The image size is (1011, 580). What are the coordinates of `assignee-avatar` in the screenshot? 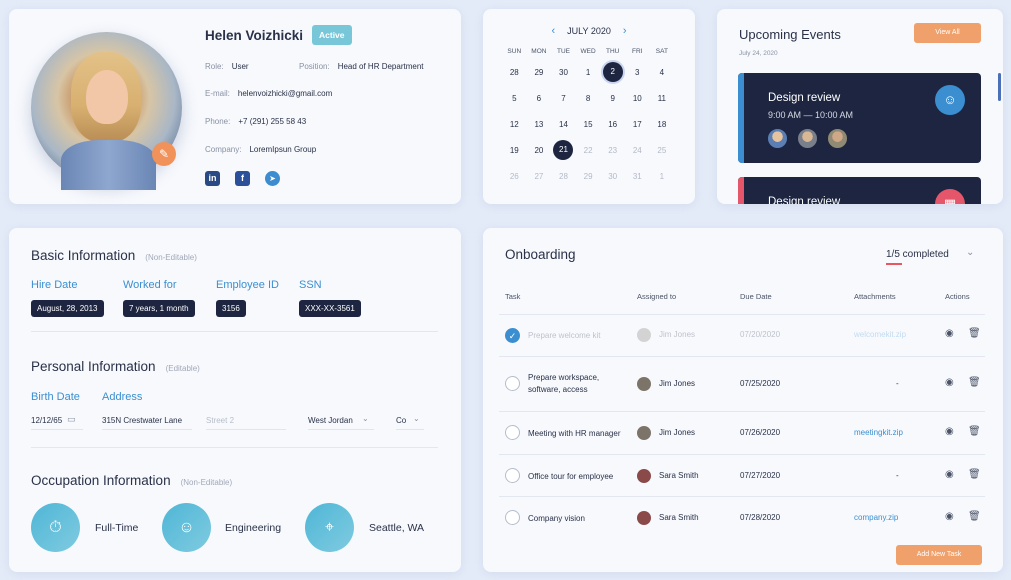 It's located at (644, 518).